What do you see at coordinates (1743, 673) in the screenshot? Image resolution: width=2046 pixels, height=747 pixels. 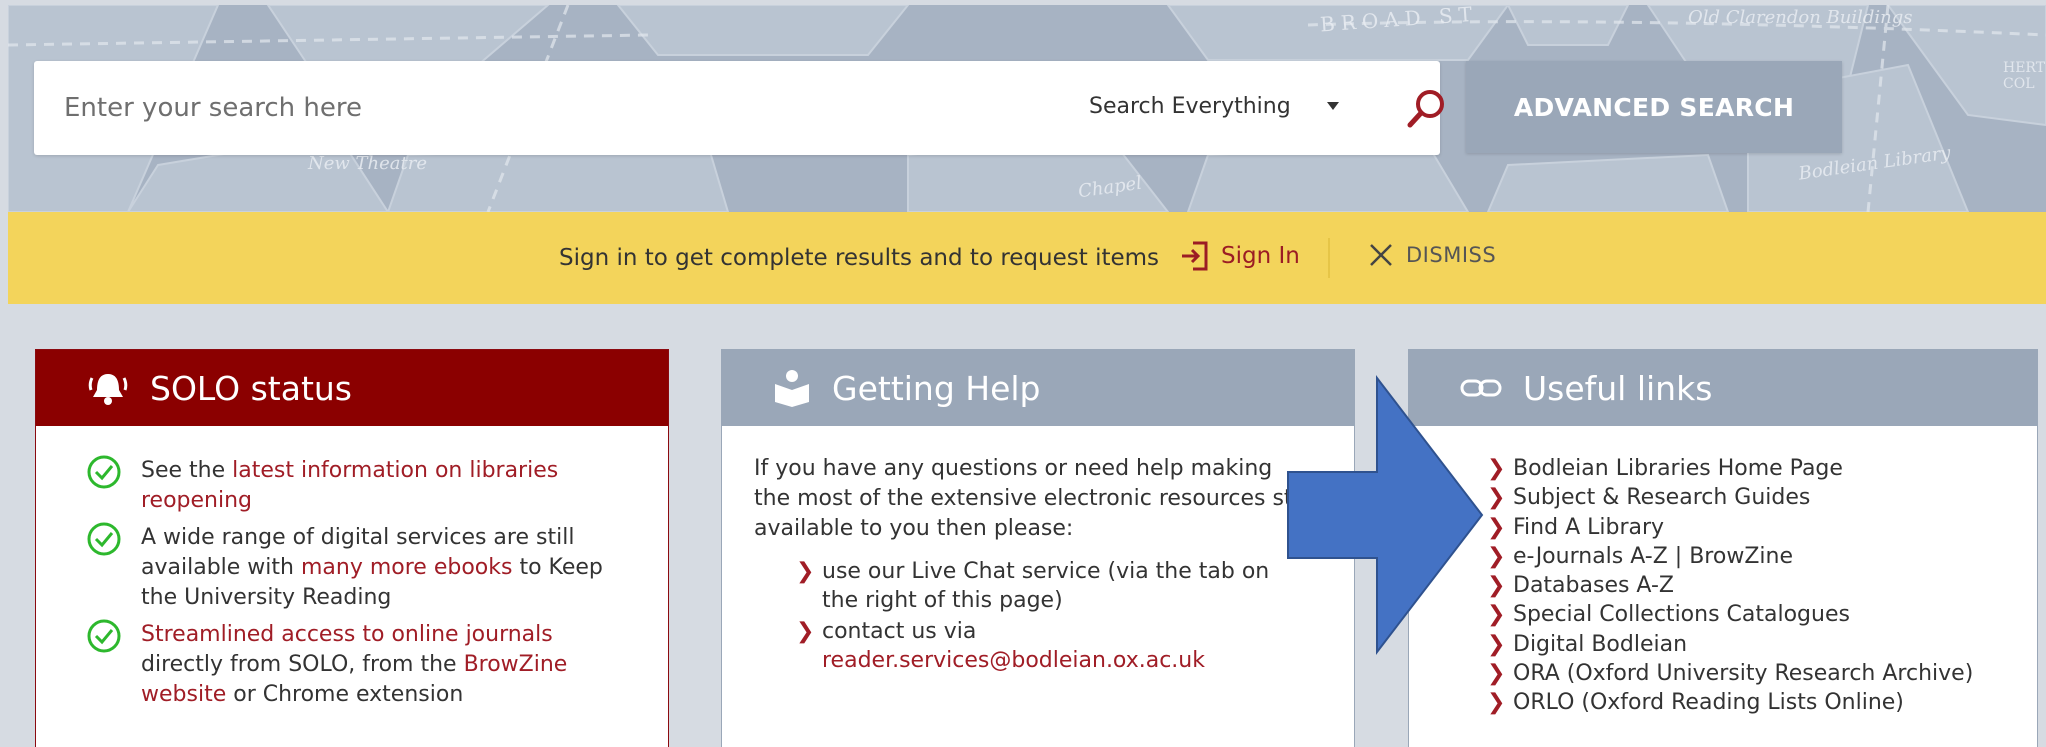 I see `useful-link: ORA (Oxford University Research Archive)` at bounding box center [1743, 673].